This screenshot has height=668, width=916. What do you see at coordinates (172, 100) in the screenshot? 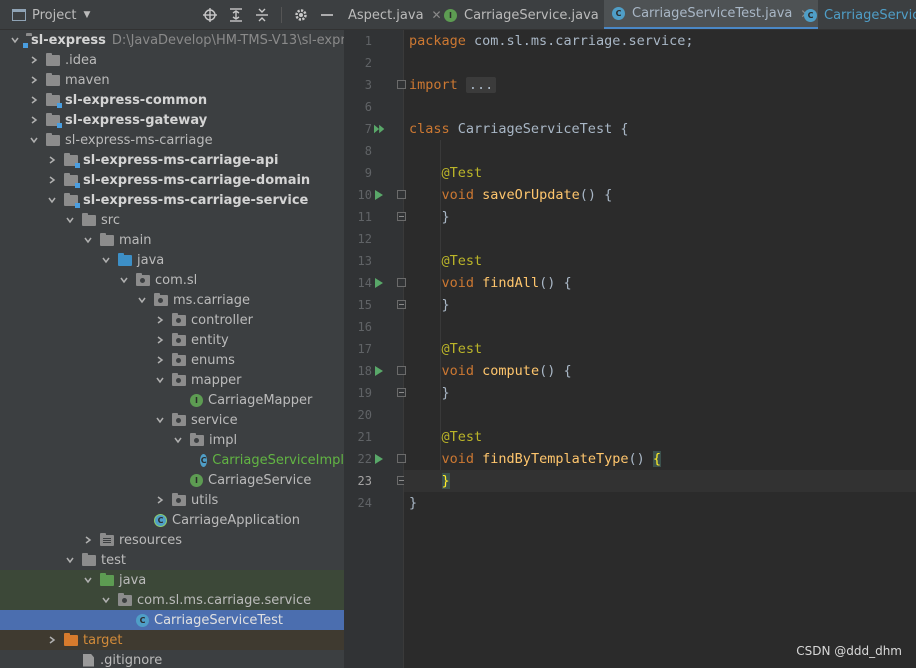
I see `tree-item: sl-express-common` at bounding box center [172, 100].